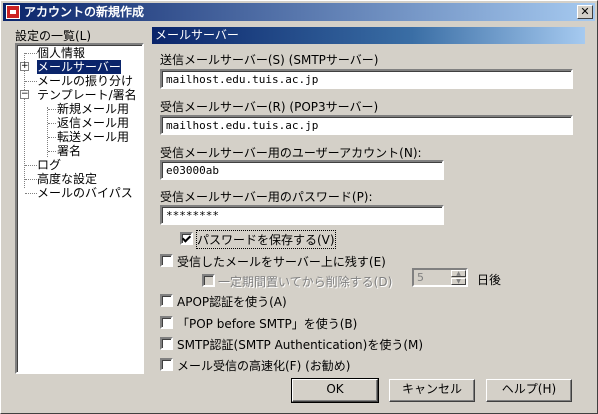 Image resolution: width=598 pixels, height=414 pixels. I want to click on title-bar: アカウントの新規作成 ✕, so click(299, 12).